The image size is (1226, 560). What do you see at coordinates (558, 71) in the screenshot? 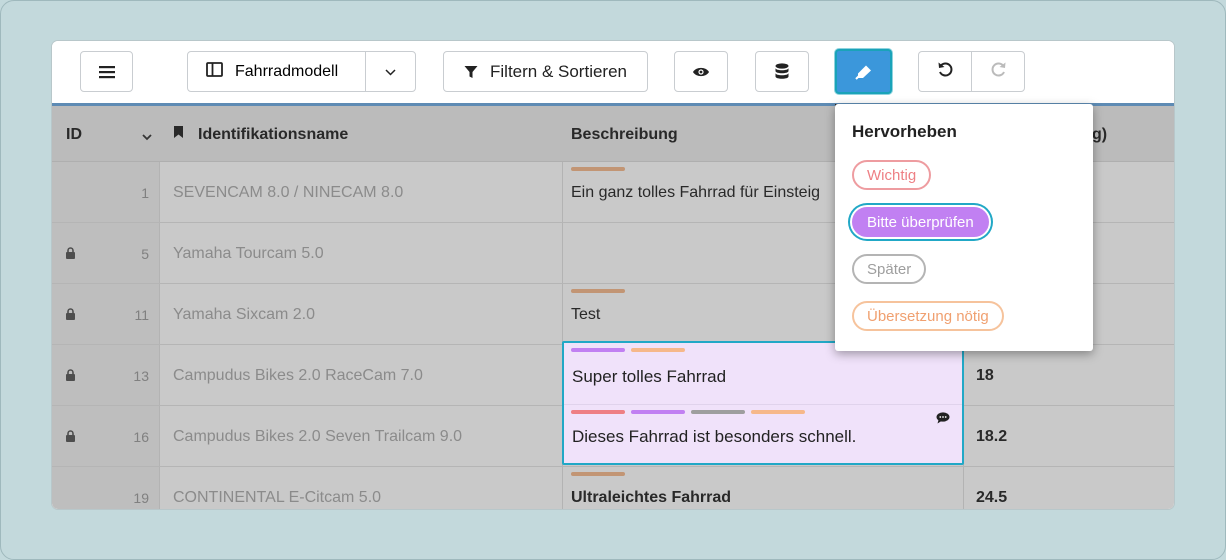
I see `filter-sort-label: Filtern & Sortieren` at bounding box center [558, 71].